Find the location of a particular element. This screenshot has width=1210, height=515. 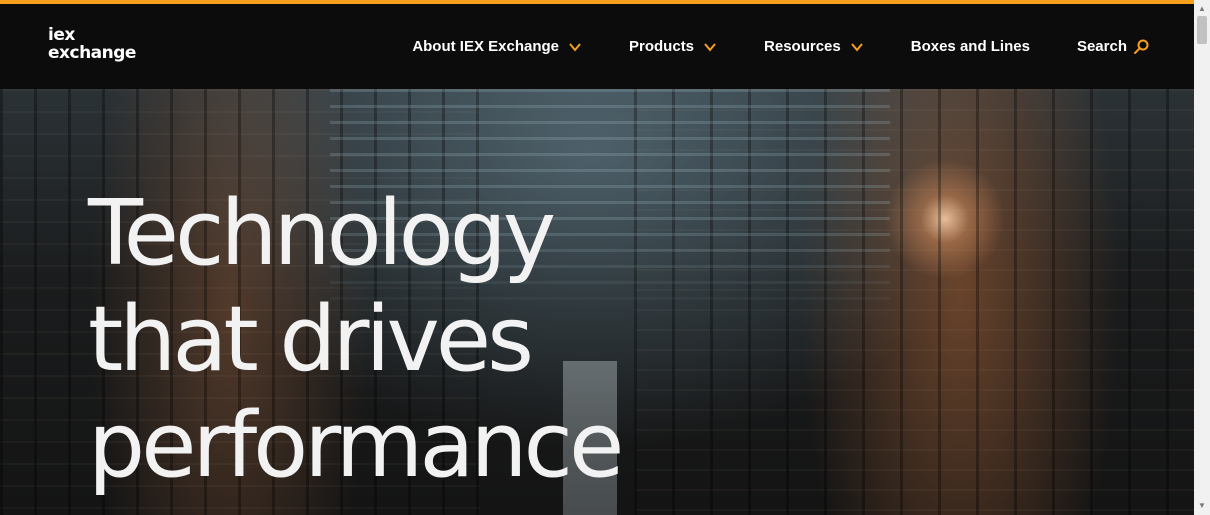

search-label: Search is located at coordinates (1101, 46).